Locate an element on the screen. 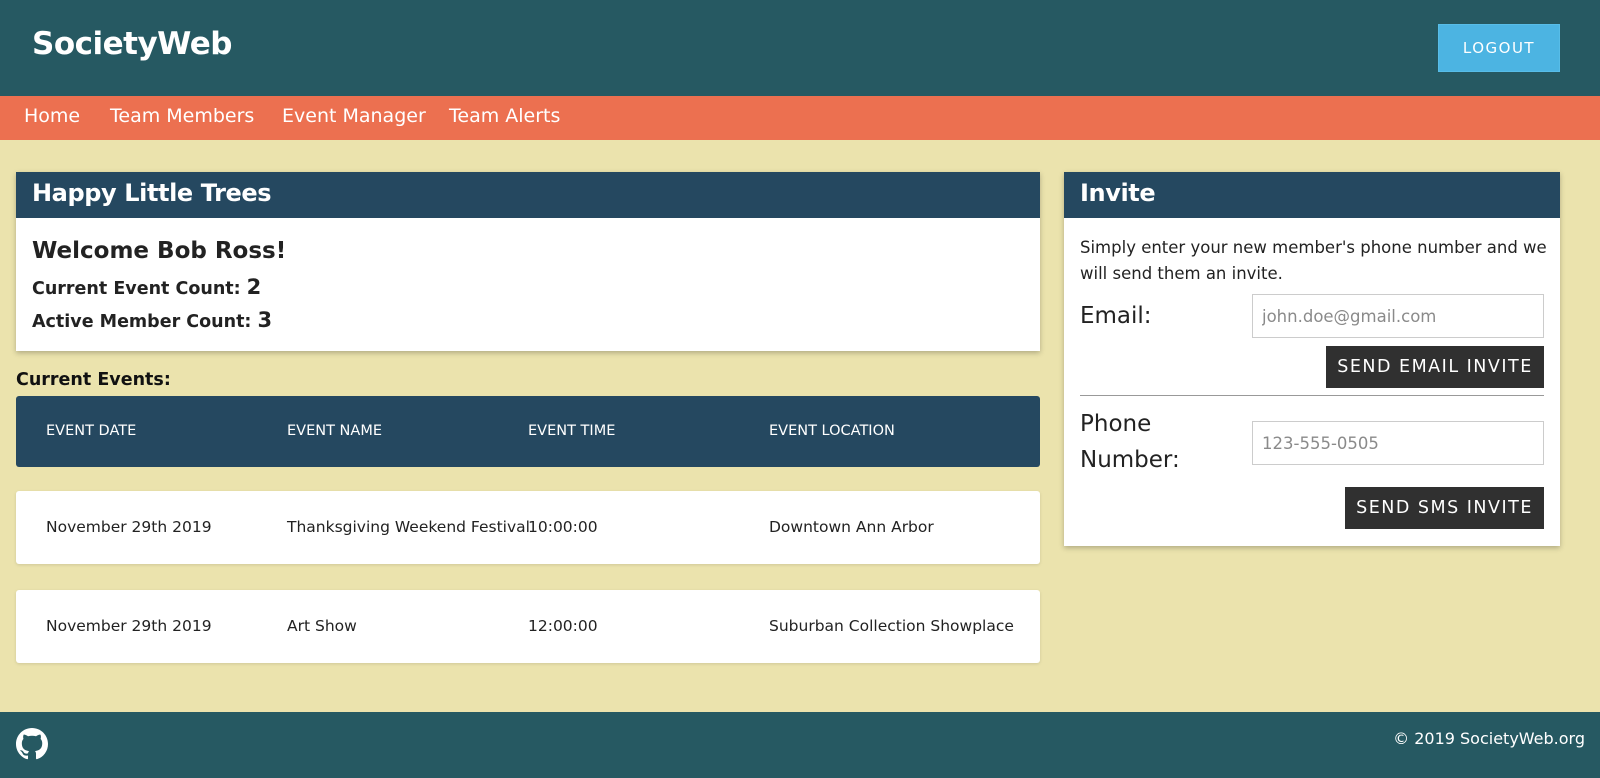  send-sms-invite-button: SEND SMS INVITE is located at coordinates (1444, 508).